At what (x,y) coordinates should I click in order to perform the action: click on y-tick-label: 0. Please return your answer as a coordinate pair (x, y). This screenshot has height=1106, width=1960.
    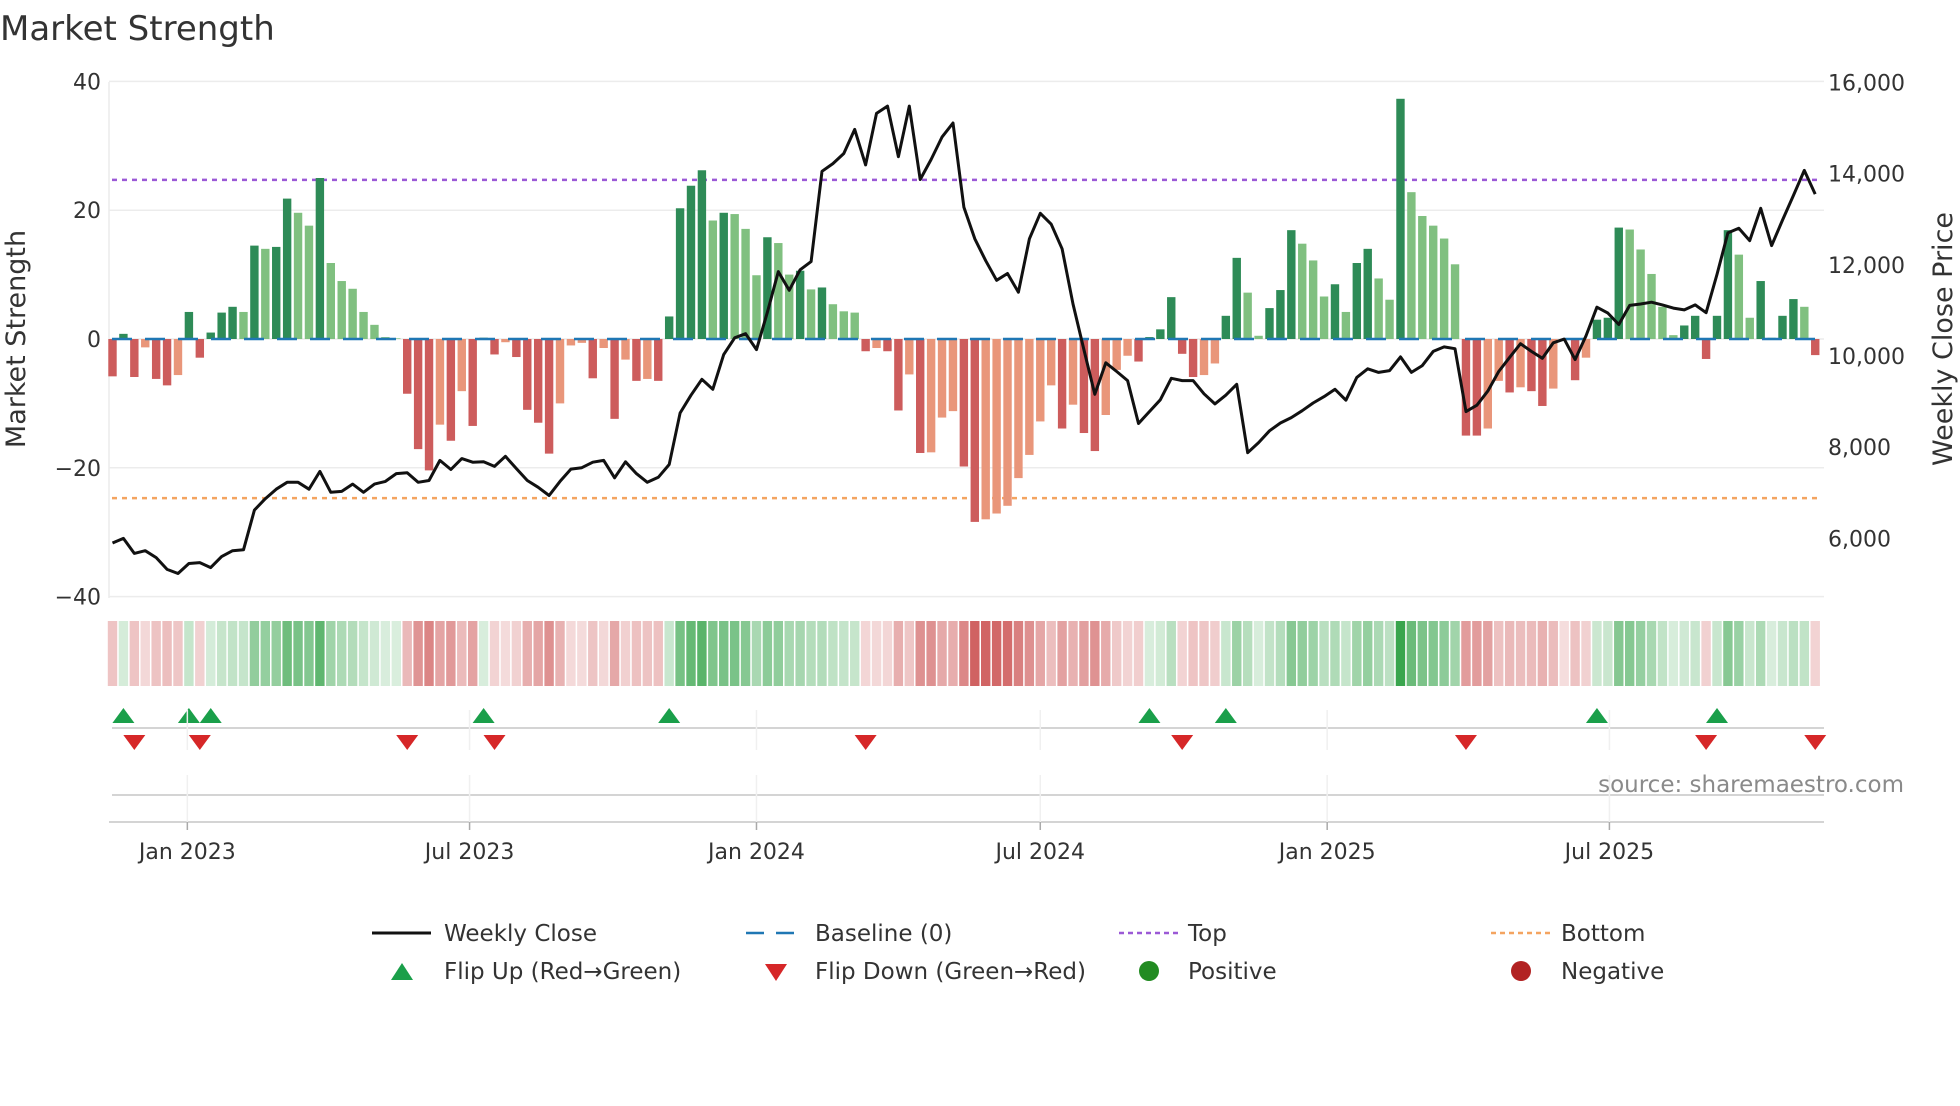
    Looking at the image, I should click on (94, 340).